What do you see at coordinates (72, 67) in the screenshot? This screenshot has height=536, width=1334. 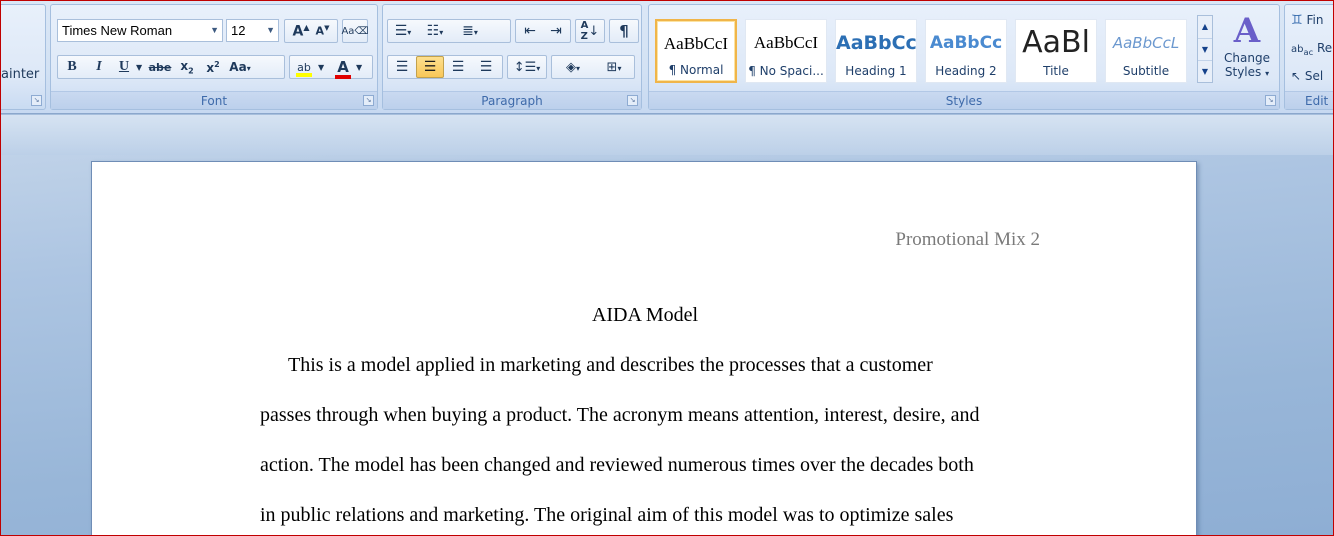 I see `bold-button: B` at bounding box center [72, 67].